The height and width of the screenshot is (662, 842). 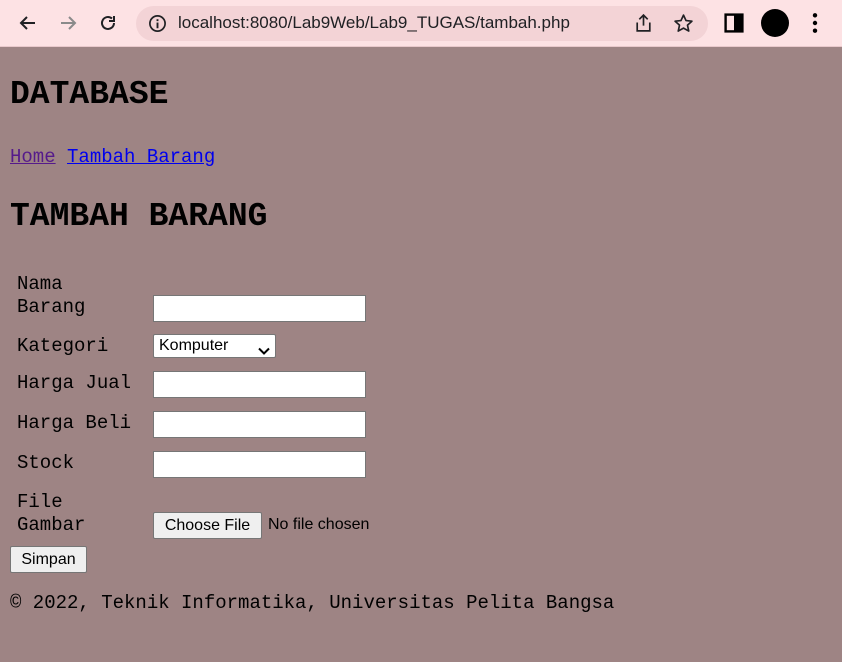 What do you see at coordinates (815, 25) in the screenshot?
I see `more-menu-icon` at bounding box center [815, 25].